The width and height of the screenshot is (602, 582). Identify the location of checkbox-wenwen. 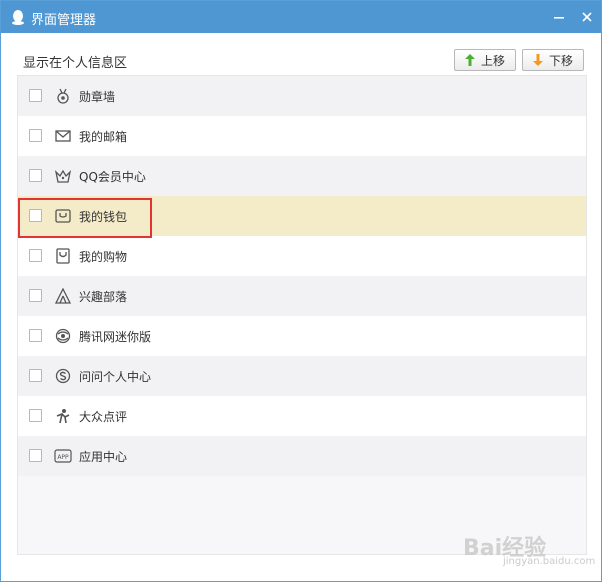
(35, 375).